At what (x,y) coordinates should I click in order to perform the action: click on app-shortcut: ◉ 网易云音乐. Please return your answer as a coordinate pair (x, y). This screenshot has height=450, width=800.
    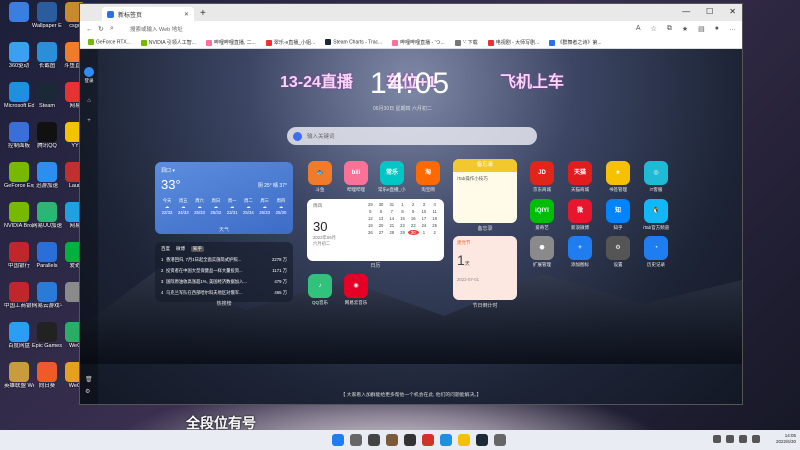
    Looking at the image, I should click on (356, 290).